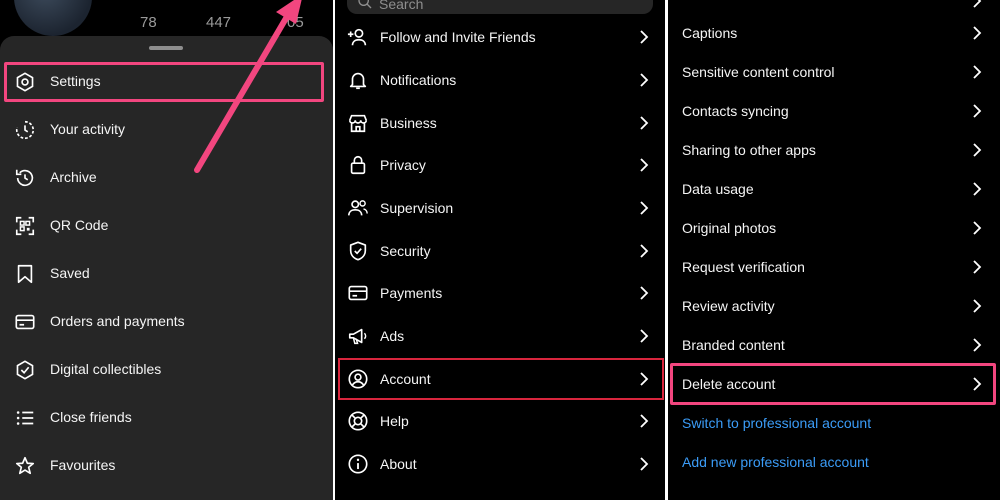 This screenshot has height=500, width=1000. I want to click on settings-item-payments: Payments, so click(500, 293).